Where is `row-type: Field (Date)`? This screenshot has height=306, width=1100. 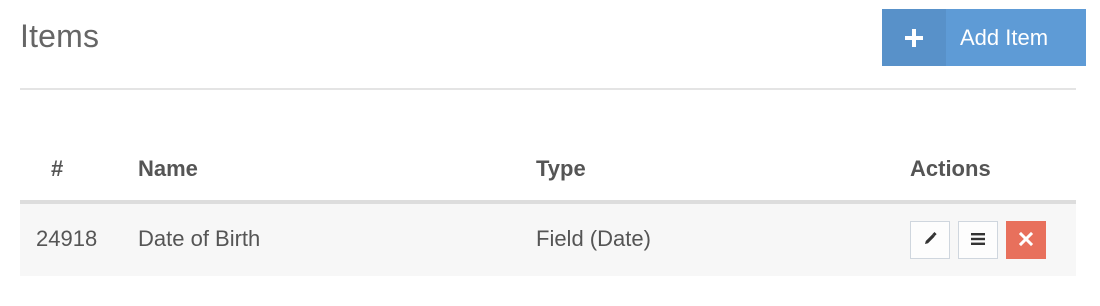 row-type: Field (Date) is located at coordinates (593, 238).